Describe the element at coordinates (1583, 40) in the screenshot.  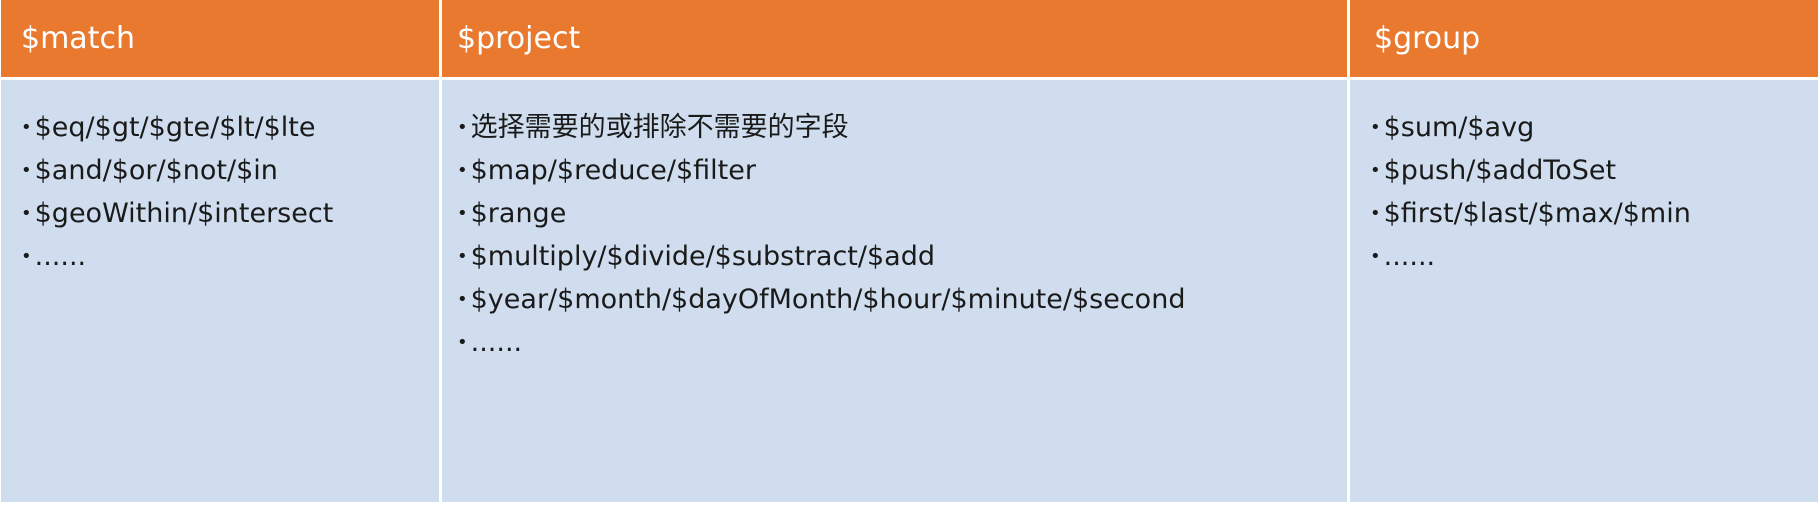
I see `header-group: $group` at that location.